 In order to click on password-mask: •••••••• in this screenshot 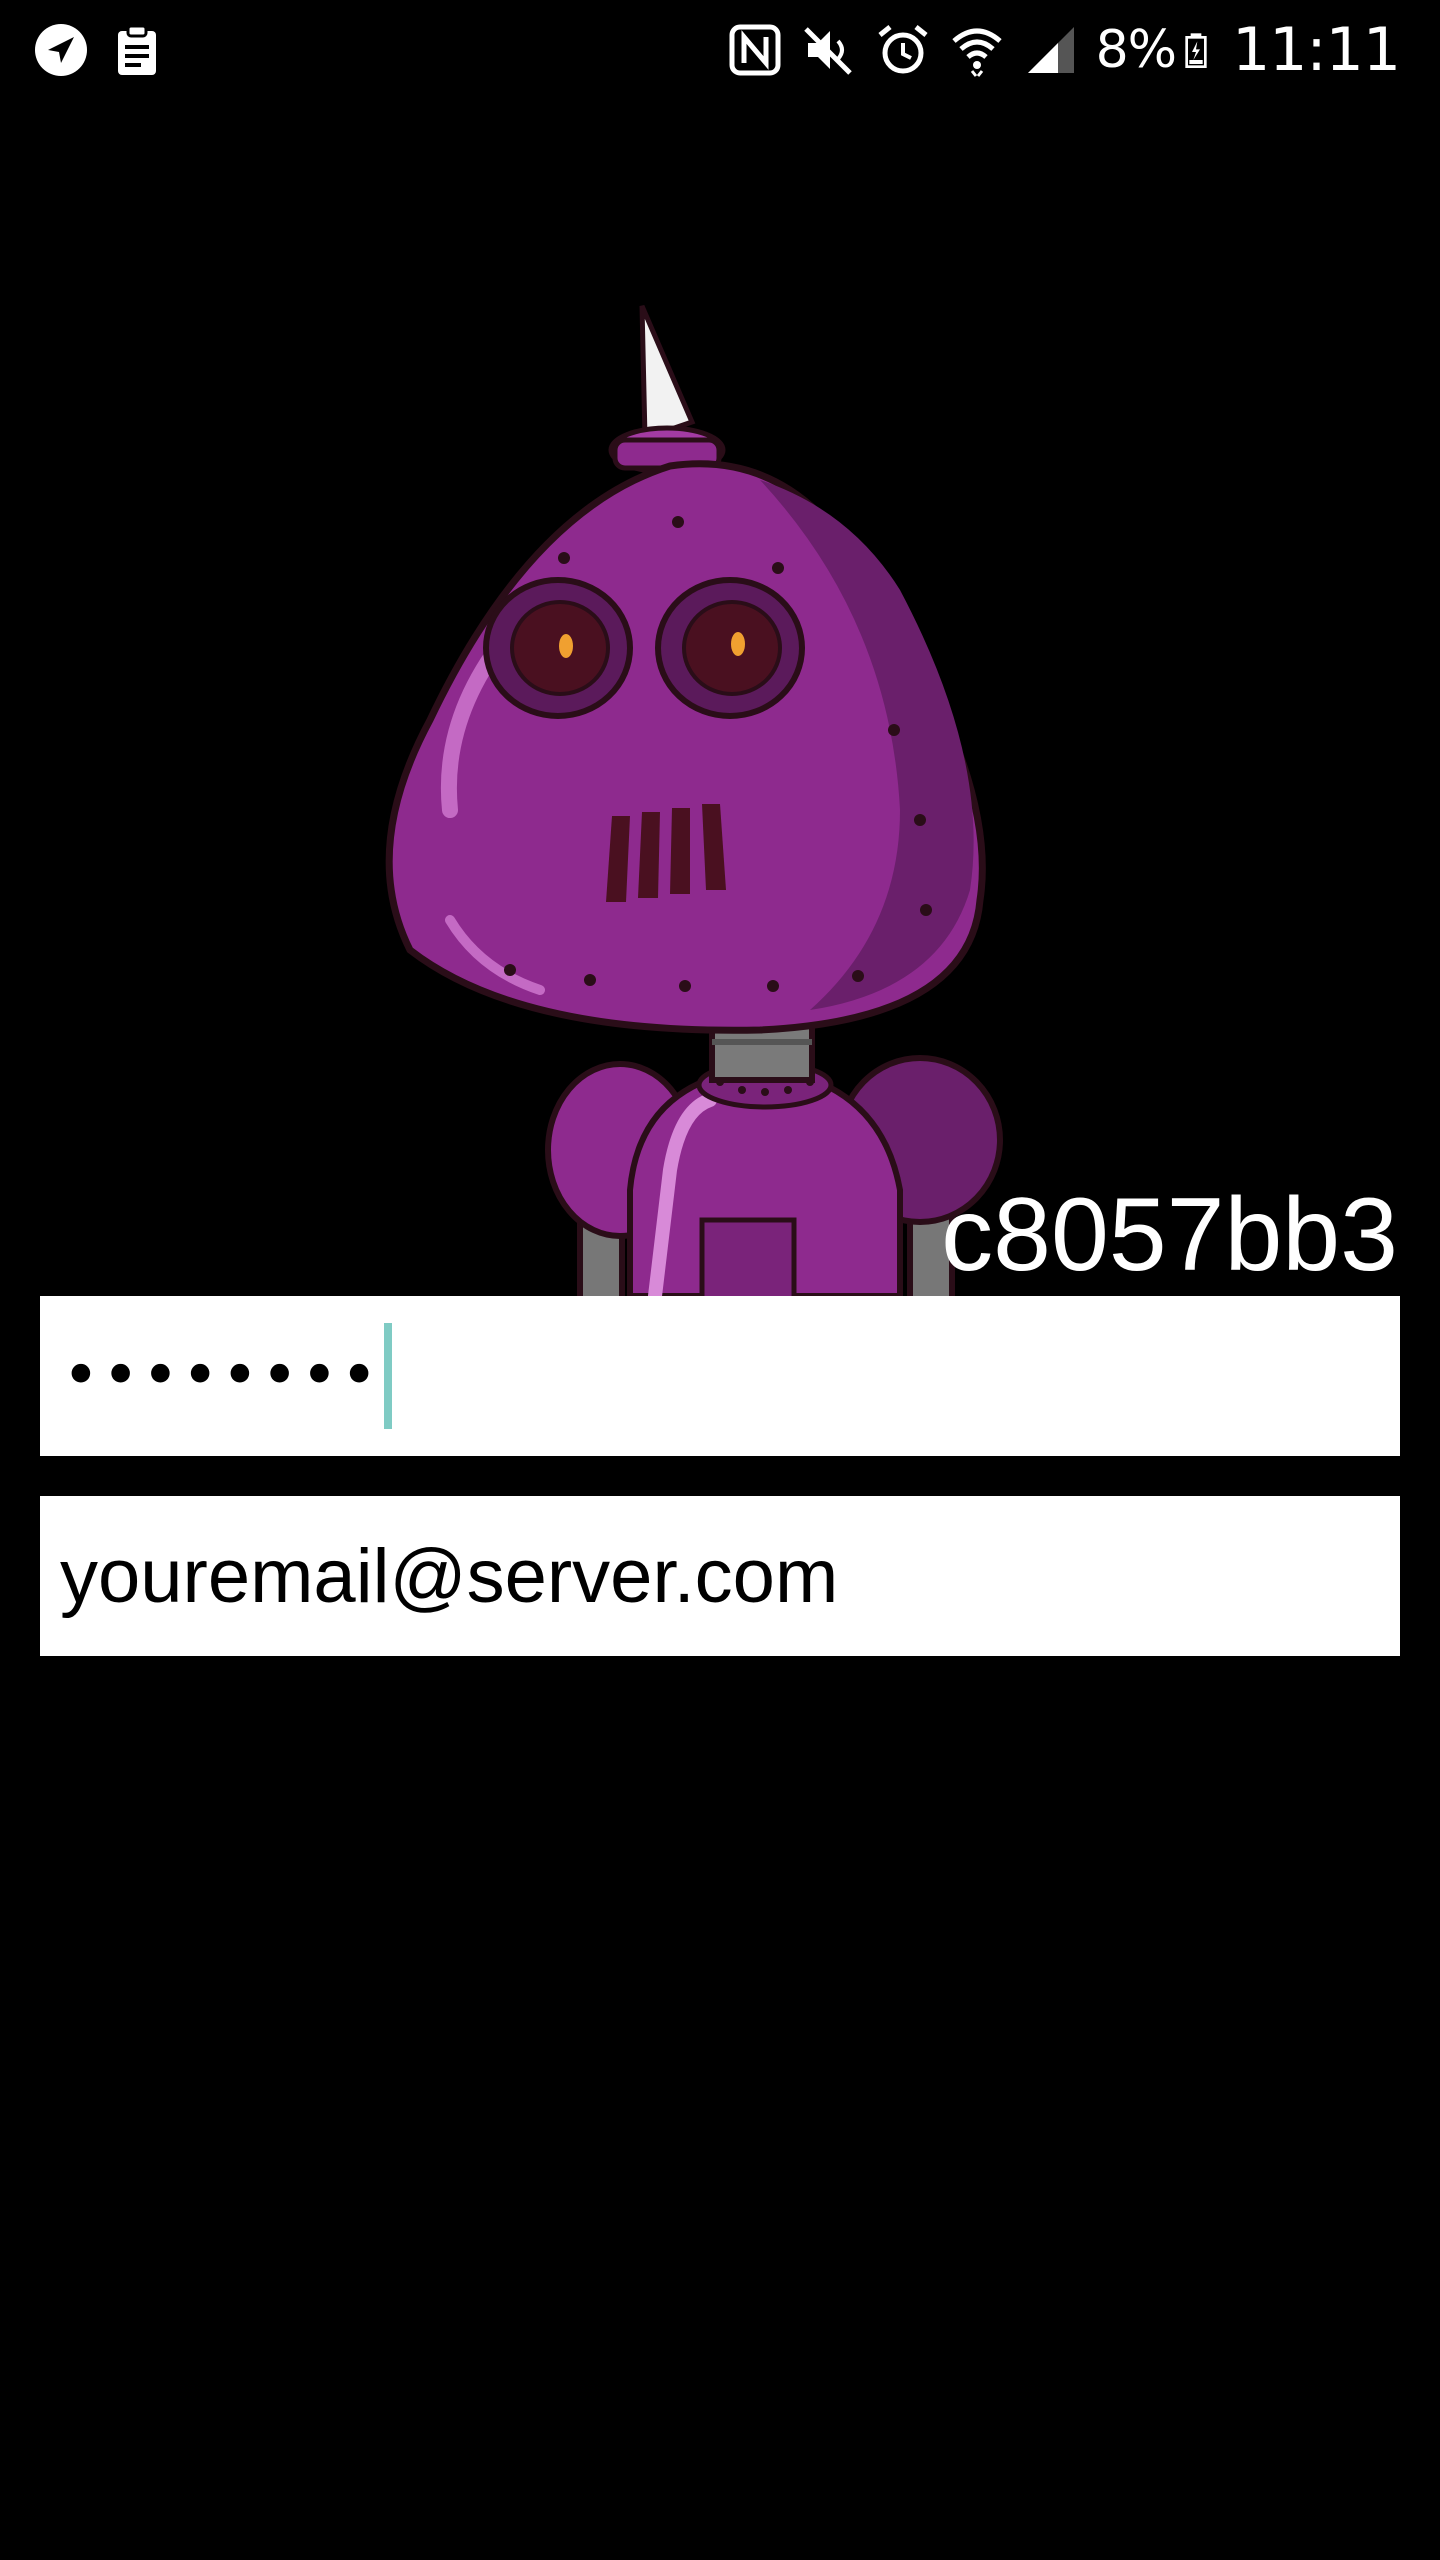, I will do `click(221, 1376)`.